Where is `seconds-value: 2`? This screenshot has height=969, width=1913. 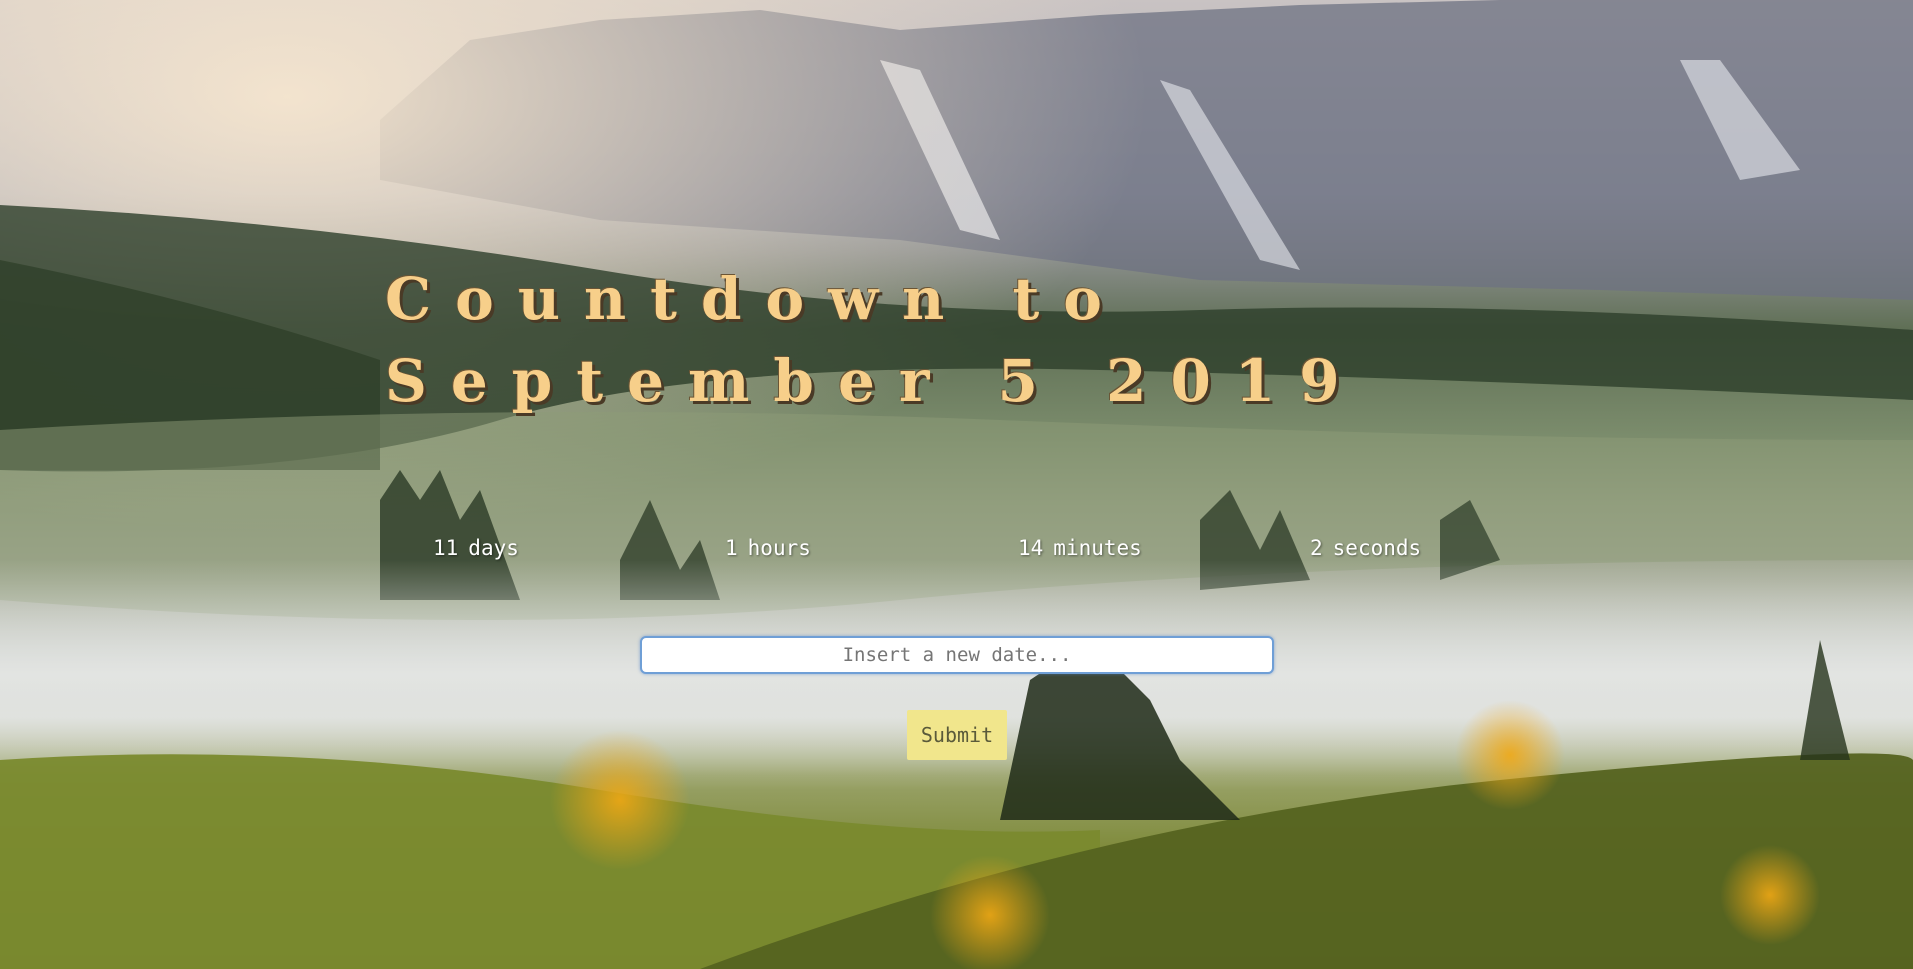 seconds-value: 2 is located at coordinates (1316, 548).